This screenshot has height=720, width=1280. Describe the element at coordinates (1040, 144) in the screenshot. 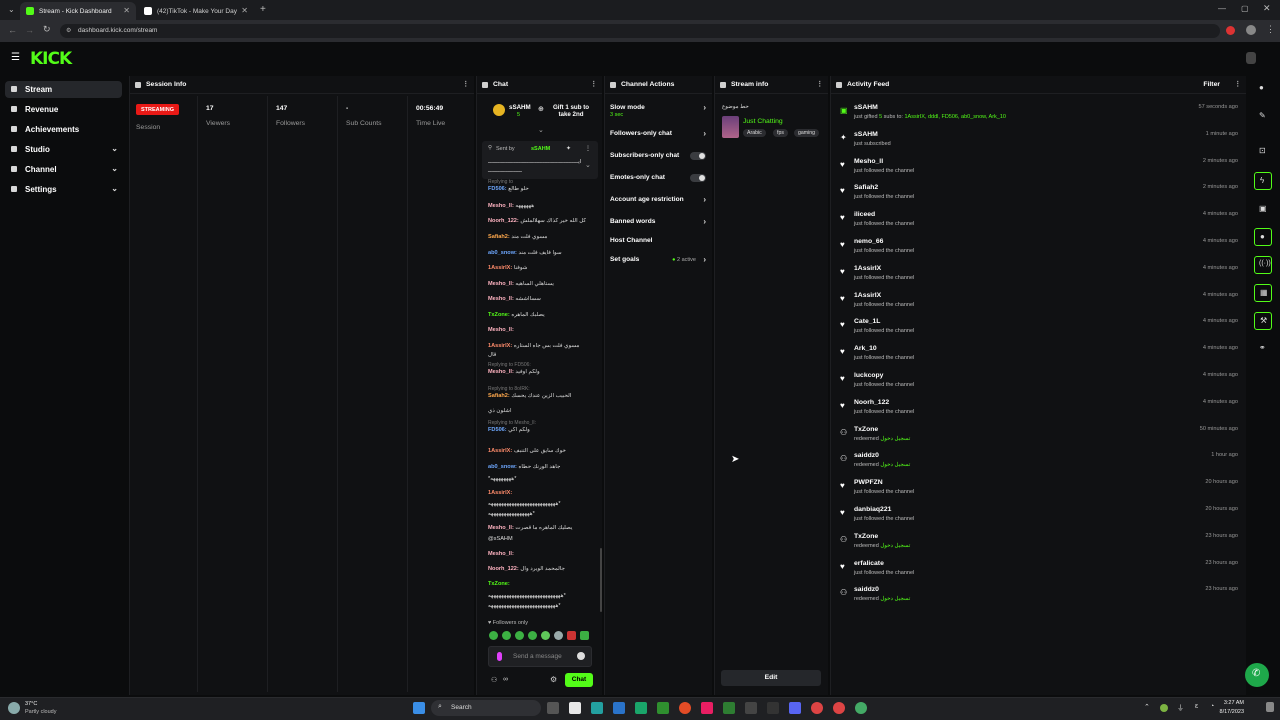

I see `activity-item: ✦ sSAHM just subscribed 1 minute ago` at that location.